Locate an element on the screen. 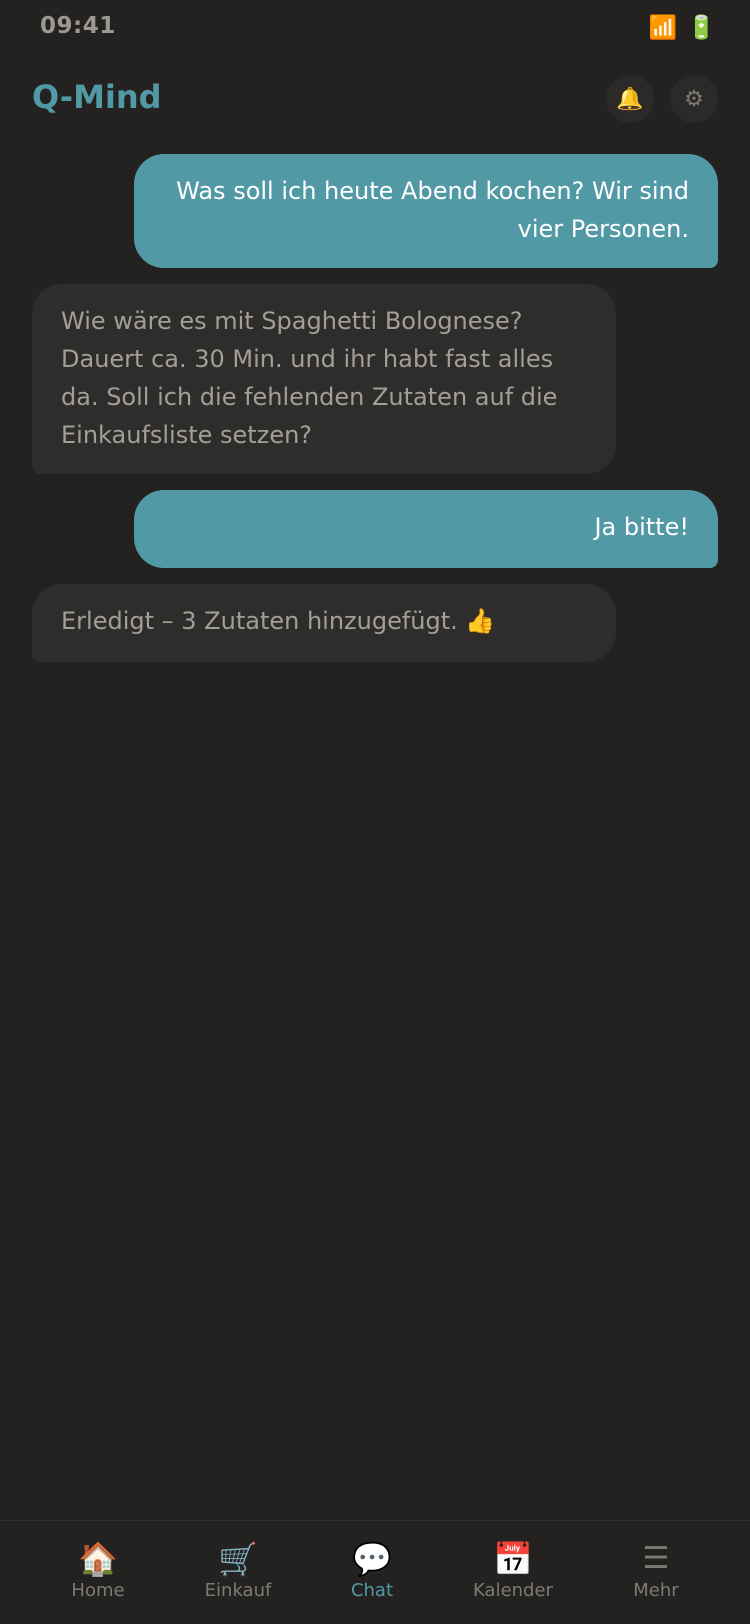 The height and width of the screenshot is (1624, 750). menu-icon: ☰ is located at coordinates (656, 1558).